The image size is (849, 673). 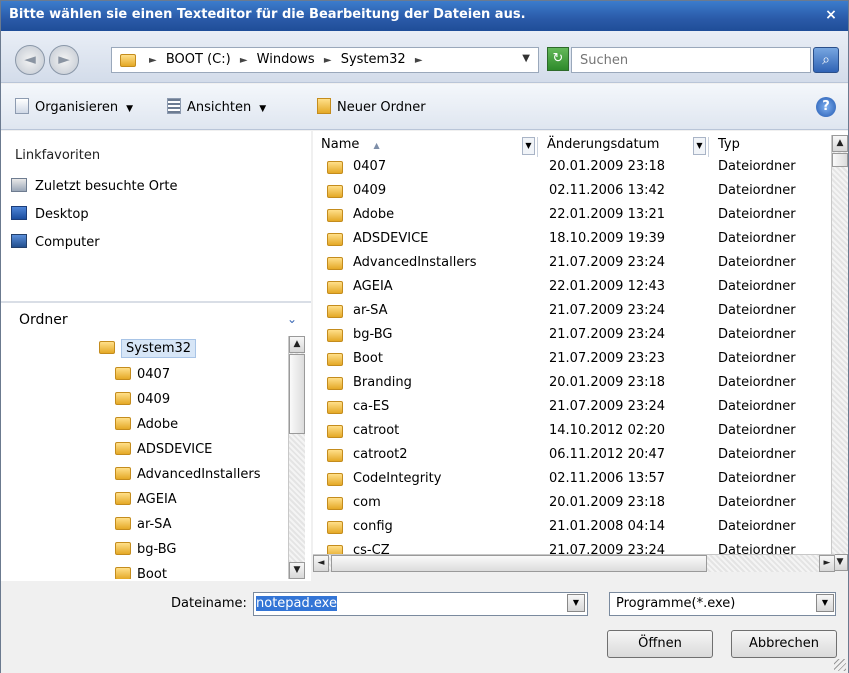 I want to click on breadcrumb-drive: BOOT (C:), so click(x=198, y=59).